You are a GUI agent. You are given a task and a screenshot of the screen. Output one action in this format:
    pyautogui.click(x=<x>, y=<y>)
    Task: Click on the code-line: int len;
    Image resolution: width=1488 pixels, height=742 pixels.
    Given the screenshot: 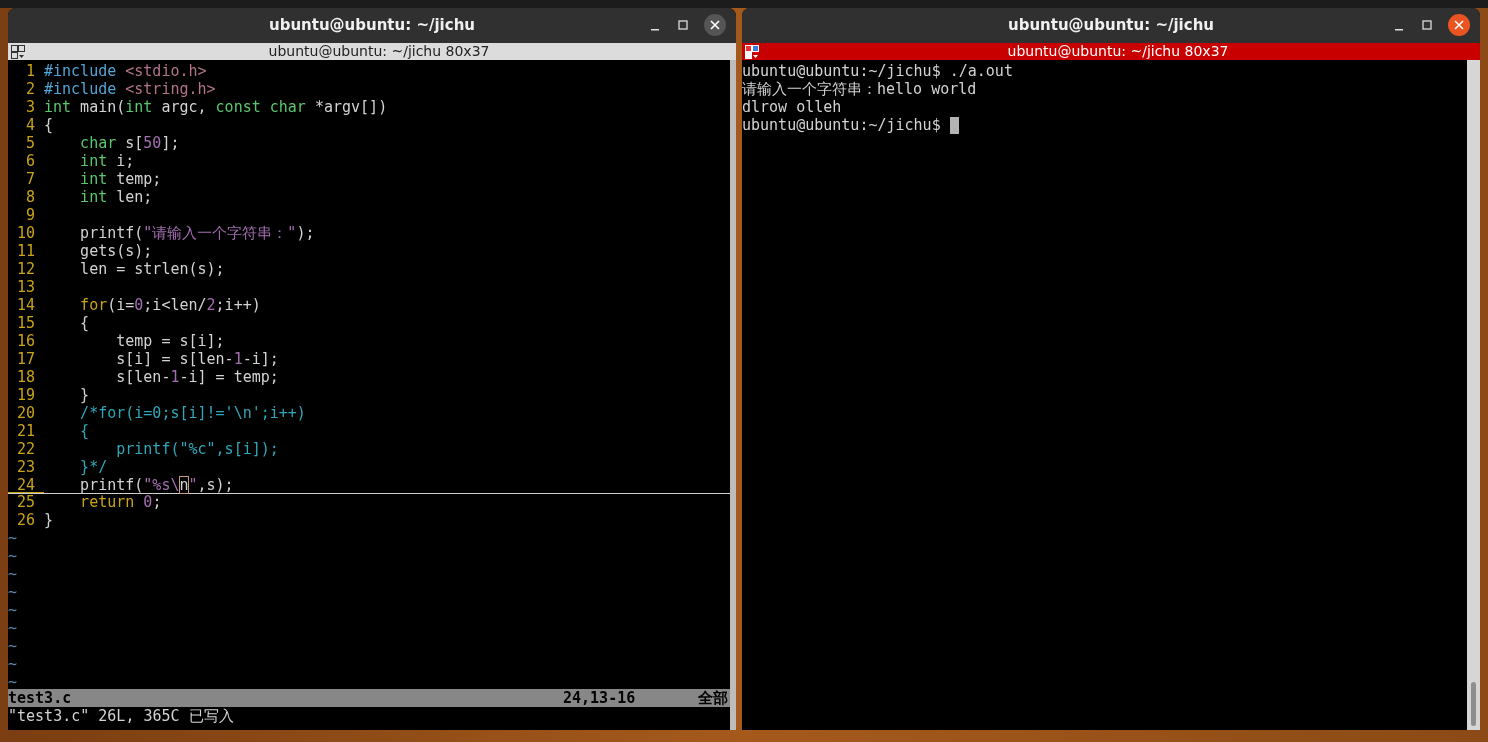 What is the action you would take?
    pyautogui.click(x=116, y=197)
    